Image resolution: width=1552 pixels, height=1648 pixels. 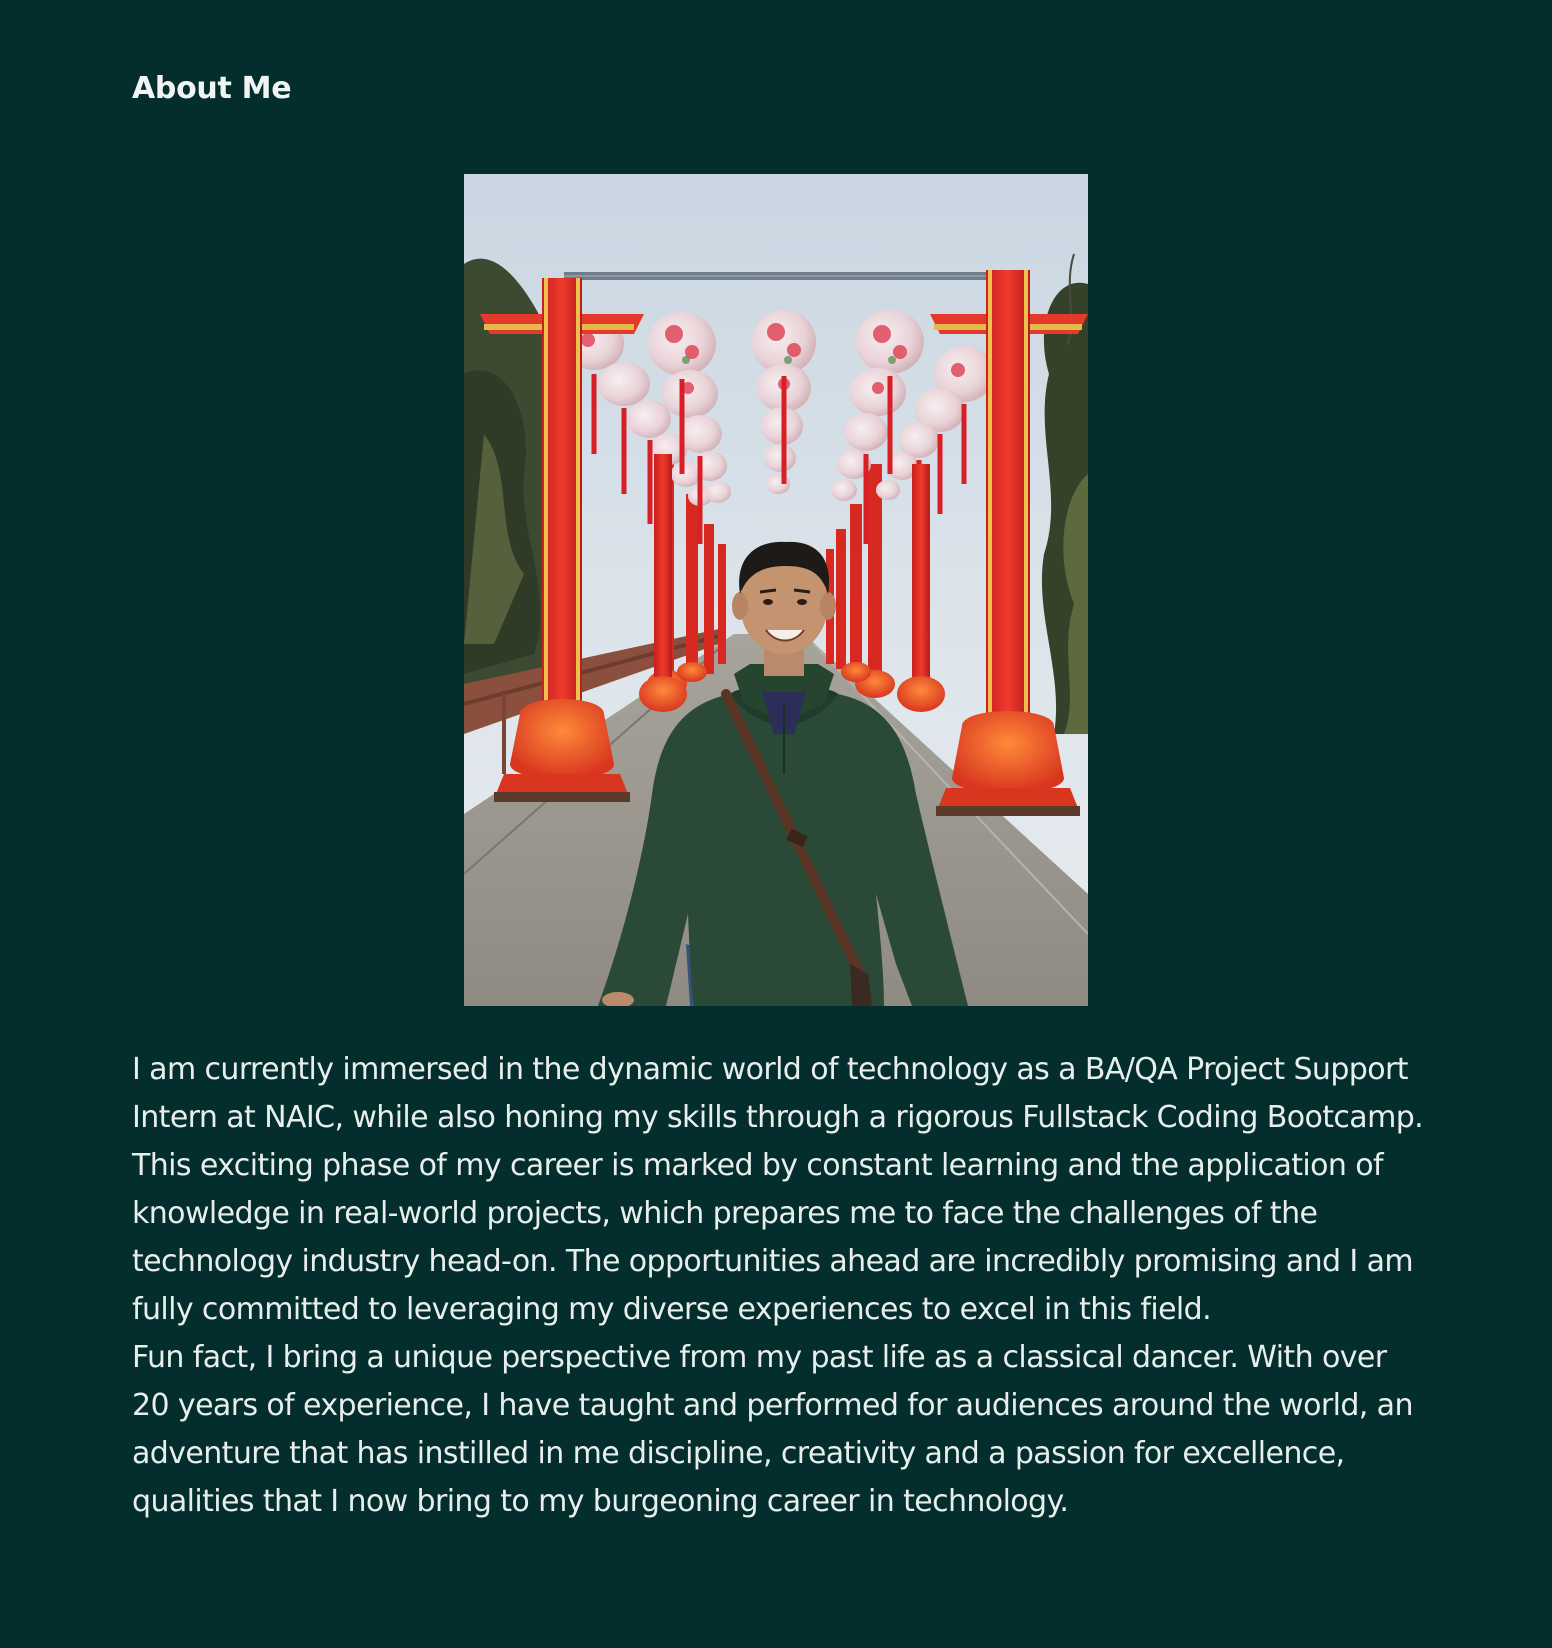 I want to click on about-me-heading: About Me, so click(x=212, y=88).